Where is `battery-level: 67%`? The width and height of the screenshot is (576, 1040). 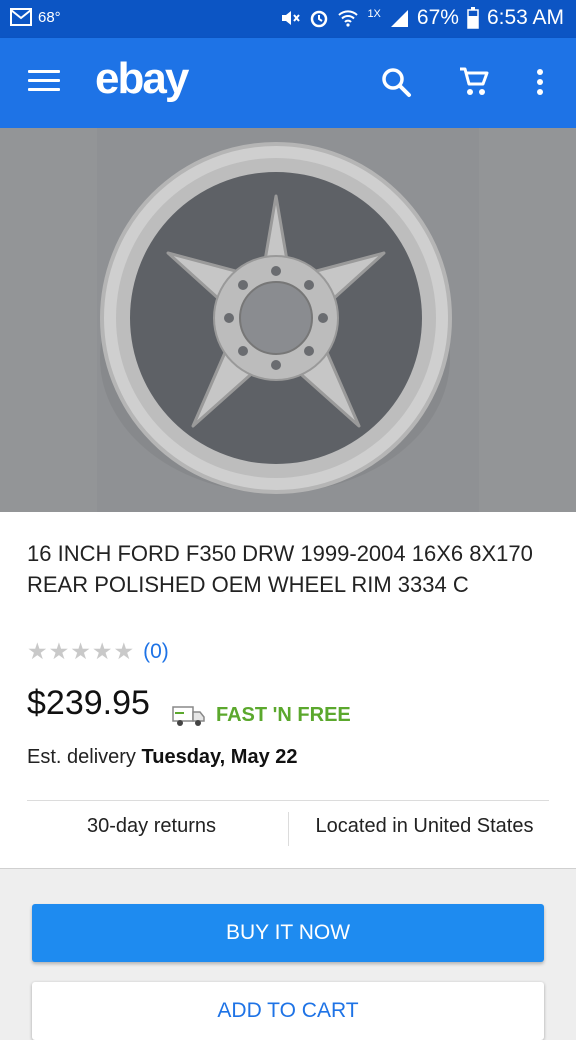 battery-level: 67% is located at coordinates (437, 17).